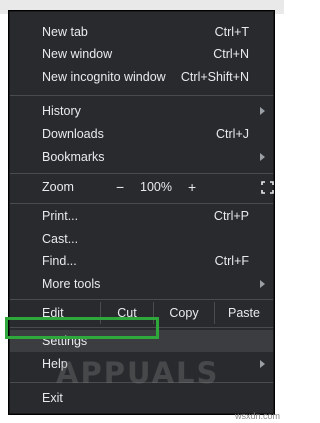 This screenshot has height=423, width=320. Describe the element at coordinates (120, 187) in the screenshot. I see `zoom-out-button: −` at that location.